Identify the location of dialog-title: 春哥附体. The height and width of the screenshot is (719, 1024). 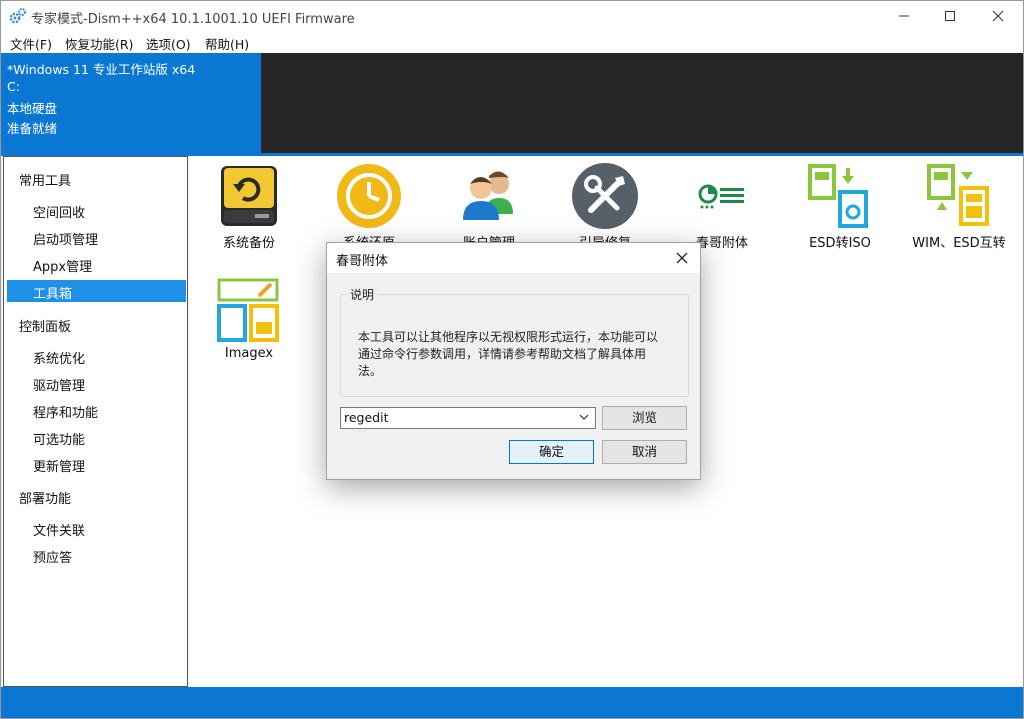
(362, 261).